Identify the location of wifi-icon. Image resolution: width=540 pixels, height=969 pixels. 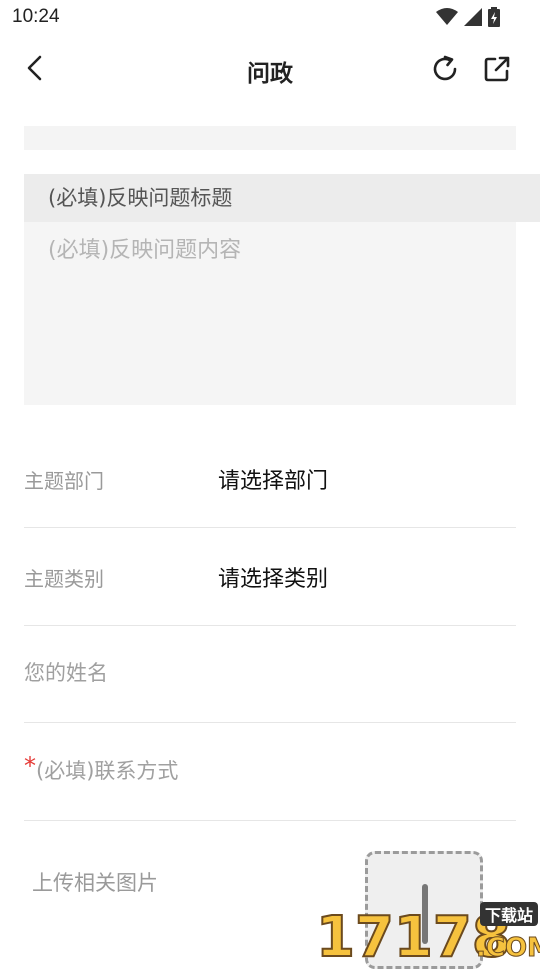
(447, 16).